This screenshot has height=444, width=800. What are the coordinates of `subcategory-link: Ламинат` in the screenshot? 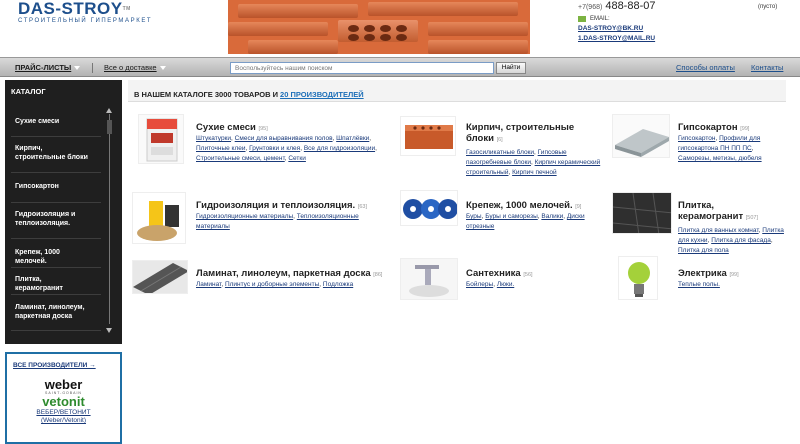 It's located at (208, 284).